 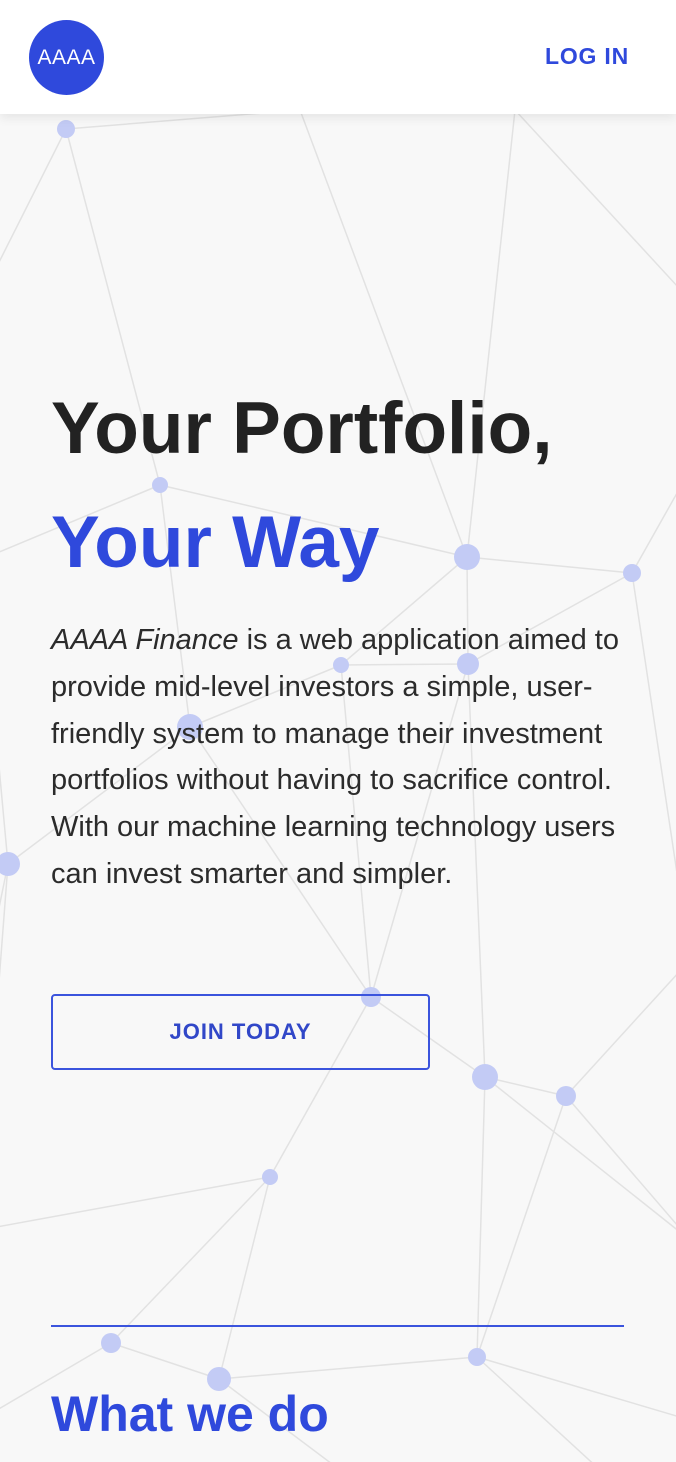 I want to click on logo-text: AAAA, so click(x=66, y=57).